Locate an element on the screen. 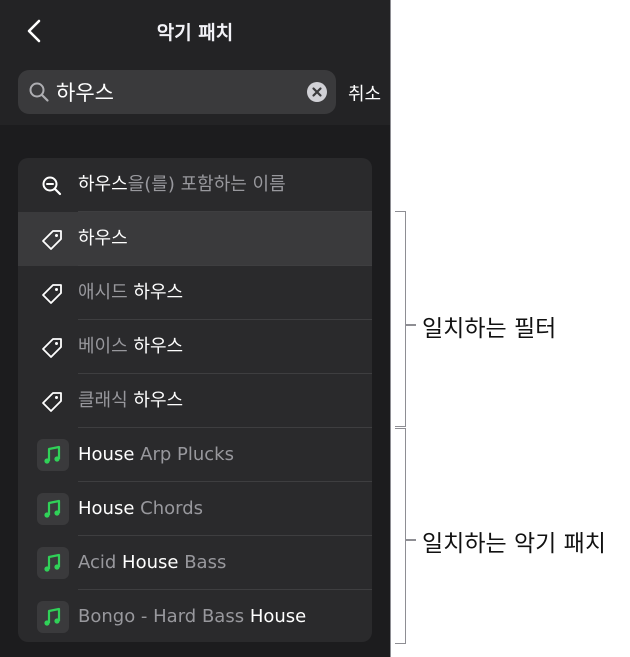 The width and height of the screenshot is (630, 657). list-item-filter: 클래식 하우스 is located at coordinates (195, 401).